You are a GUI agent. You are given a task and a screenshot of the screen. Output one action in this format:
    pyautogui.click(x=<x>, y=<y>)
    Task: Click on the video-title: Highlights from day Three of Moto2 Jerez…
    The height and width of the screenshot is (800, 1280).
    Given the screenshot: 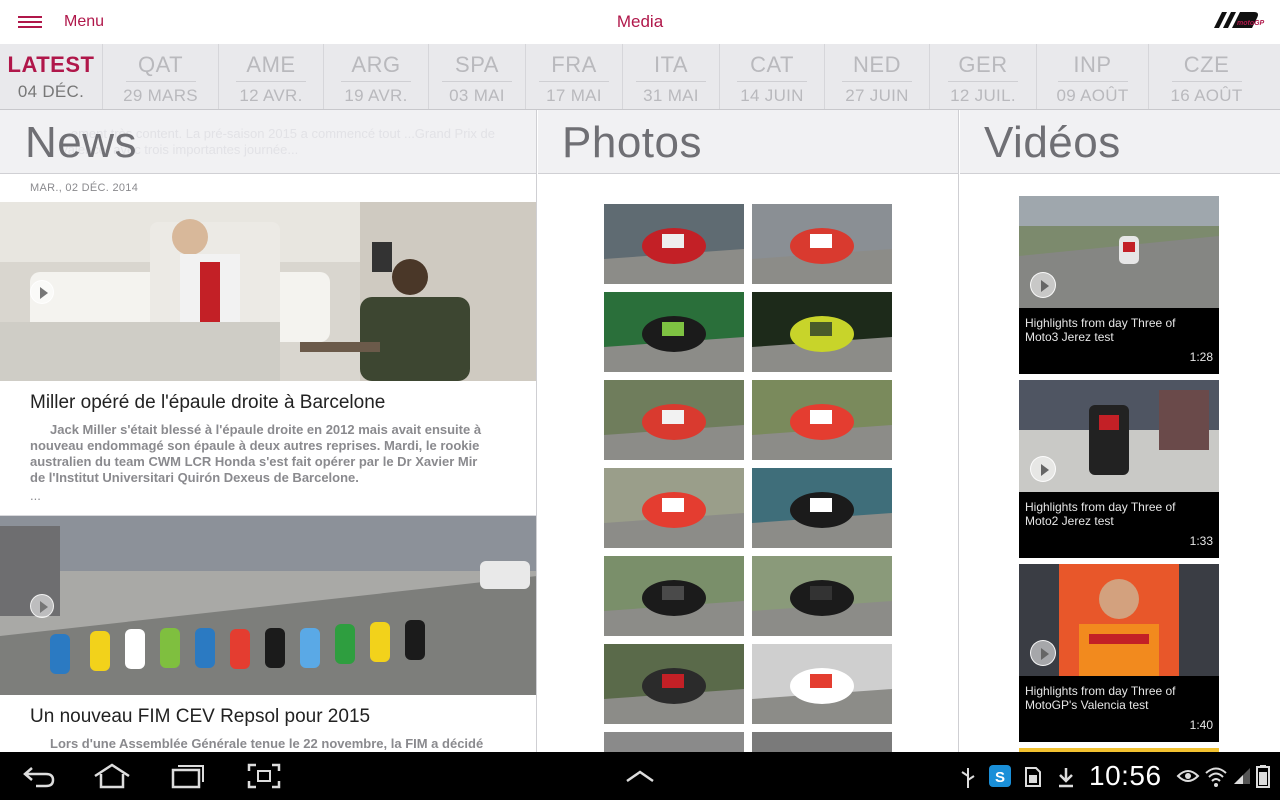 What is the action you would take?
    pyautogui.click(x=1100, y=514)
    